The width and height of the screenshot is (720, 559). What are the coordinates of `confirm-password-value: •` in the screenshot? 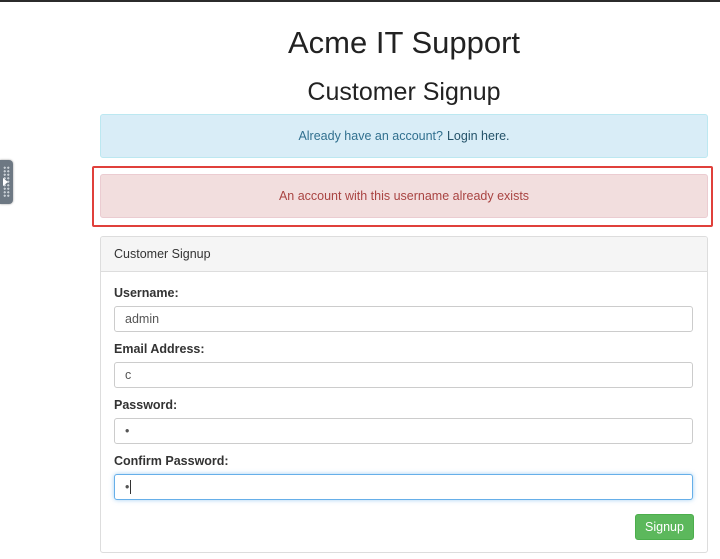 It's located at (127, 487).